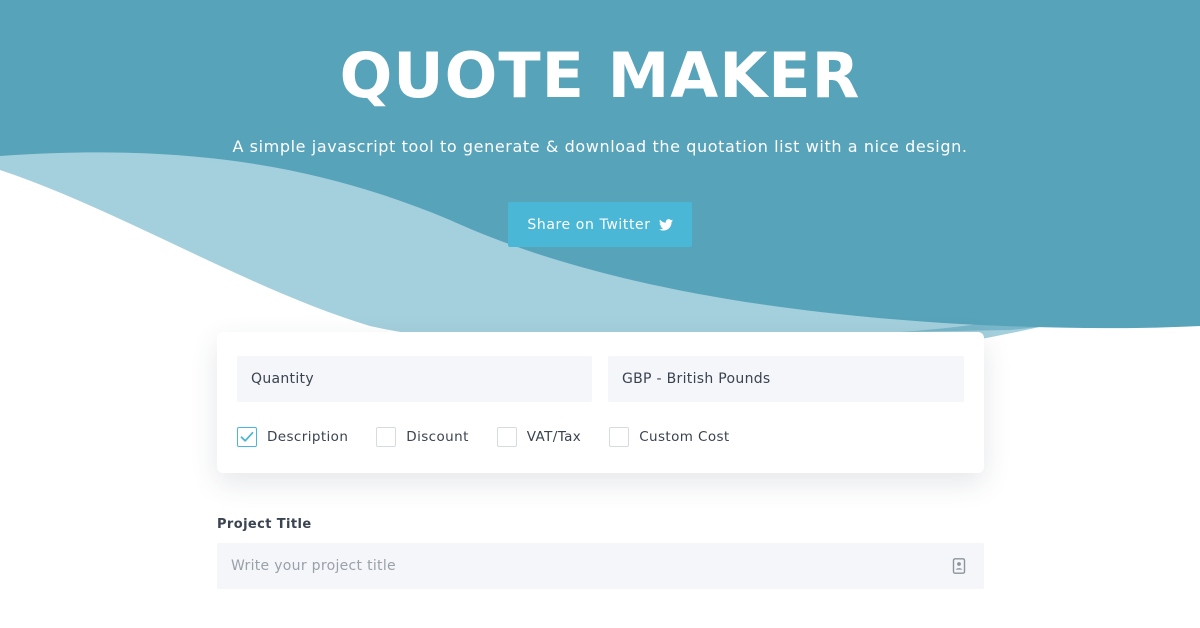 The height and width of the screenshot is (628, 1200). What do you see at coordinates (696, 379) in the screenshot?
I see `currency-select-value: GBP - British Pounds` at bounding box center [696, 379].